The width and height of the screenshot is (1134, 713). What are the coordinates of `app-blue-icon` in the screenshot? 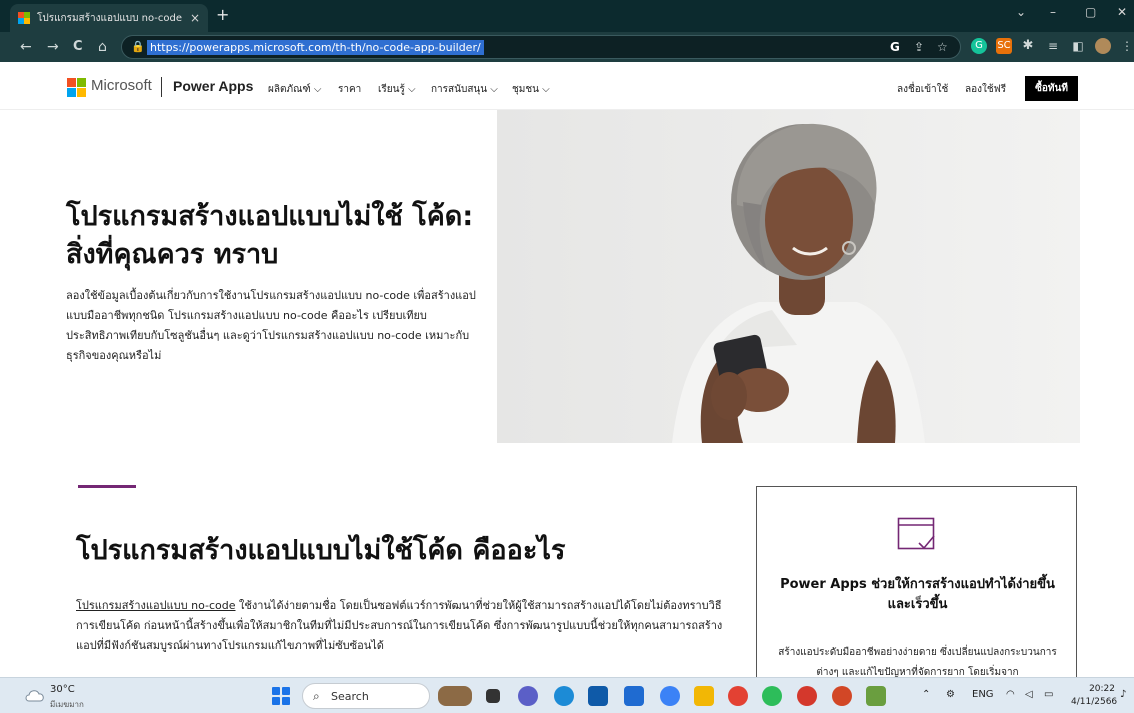 It's located at (670, 696).